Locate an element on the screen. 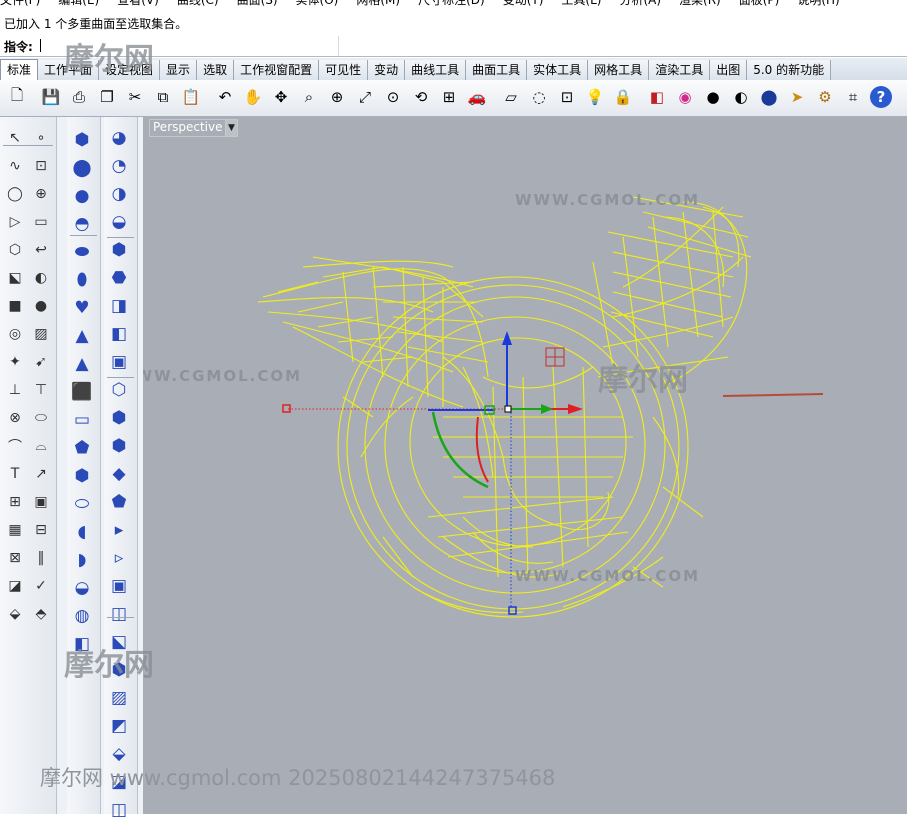  tool-button-col3-11: ⬢ is located at coordinates (119, 446).